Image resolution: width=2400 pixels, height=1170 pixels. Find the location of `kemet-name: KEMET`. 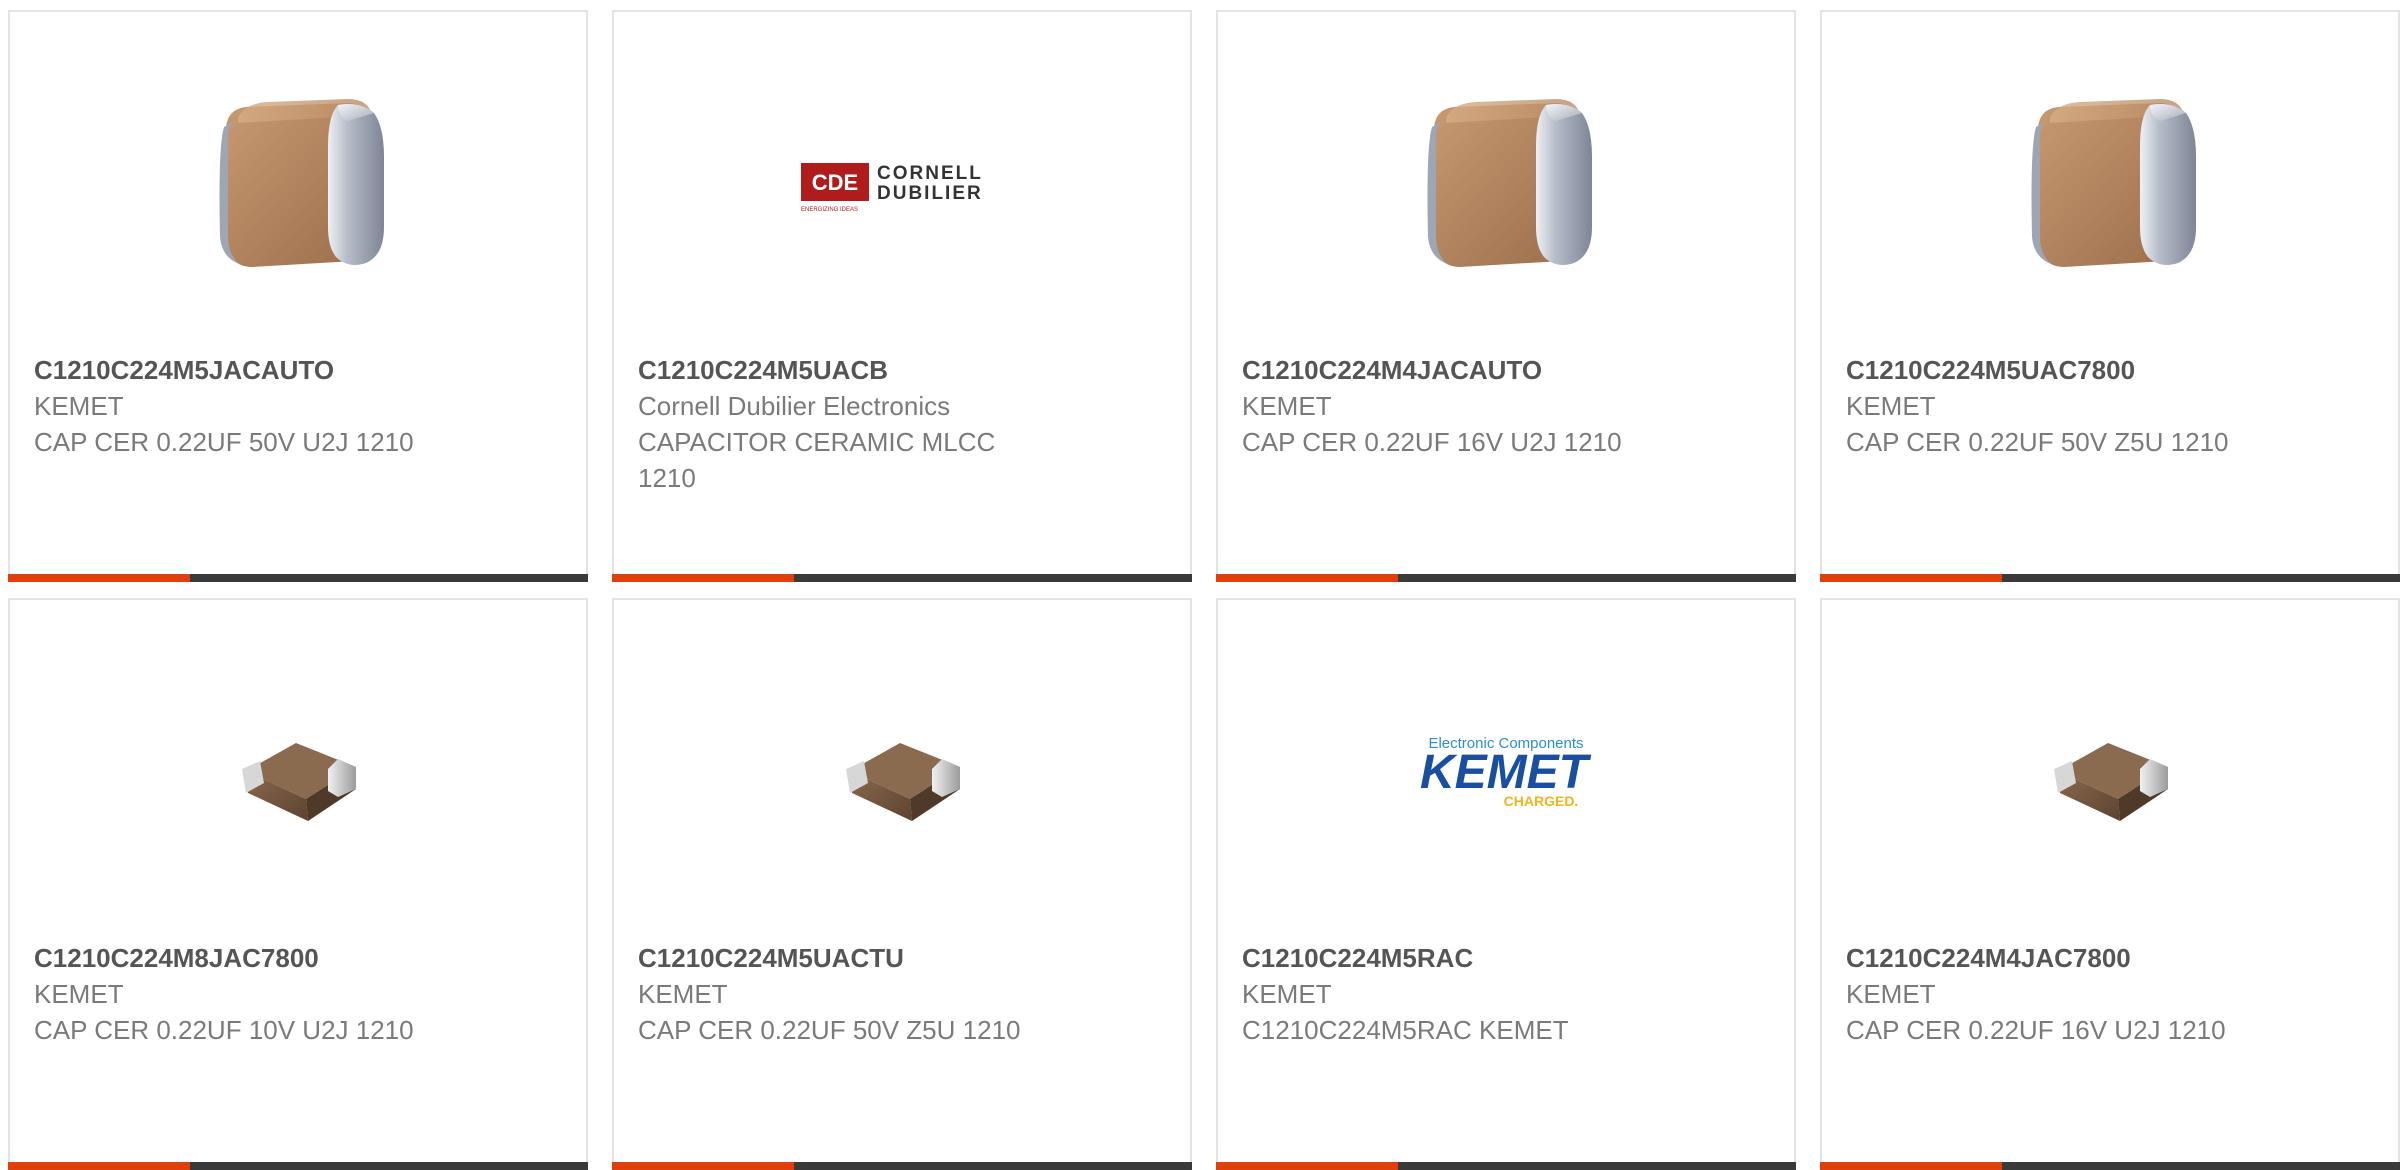

kemet-name: KEMET is located at coordinates (1506, 772).